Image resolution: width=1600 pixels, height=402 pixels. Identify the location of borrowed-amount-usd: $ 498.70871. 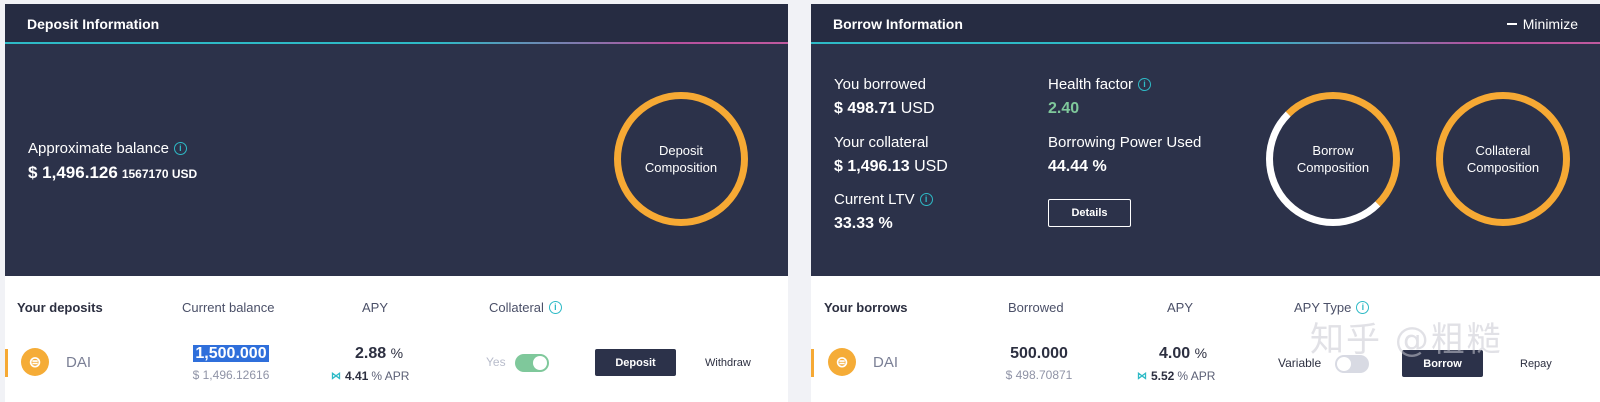
(1039, 375).